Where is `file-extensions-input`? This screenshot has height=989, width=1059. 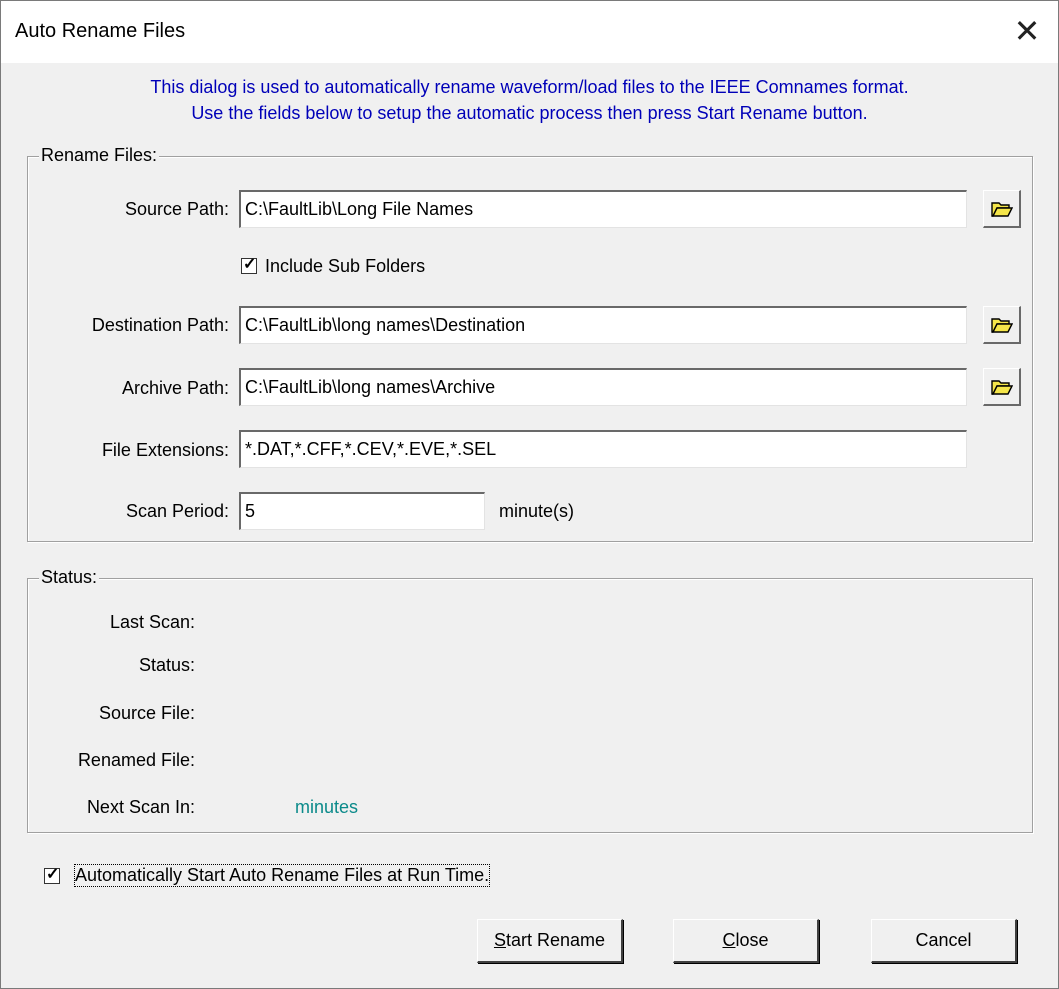
file-extensions-input is located at coordinates (603, 449).